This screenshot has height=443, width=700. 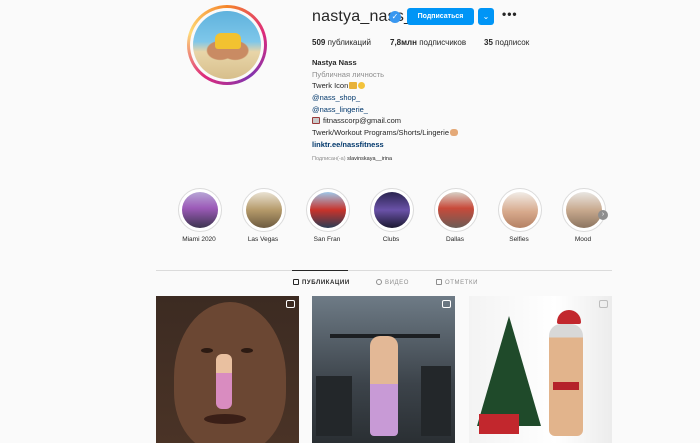 I want to click on profile-website-link: linktr.ee/nassfitness, so click(x=348, y=145).